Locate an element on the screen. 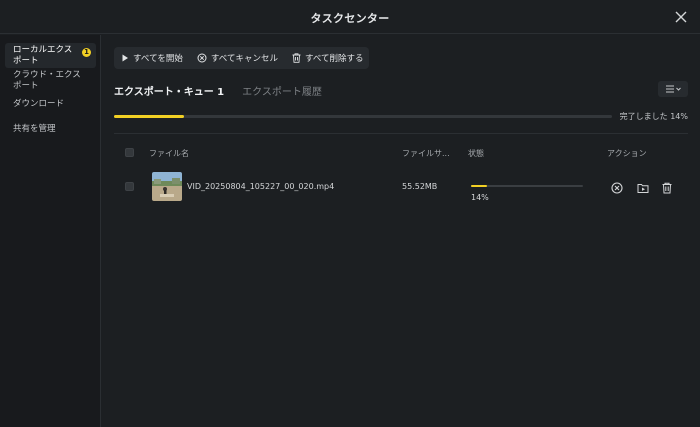  start-all-button: すべてを開始 is located at coordinates (152, 58).